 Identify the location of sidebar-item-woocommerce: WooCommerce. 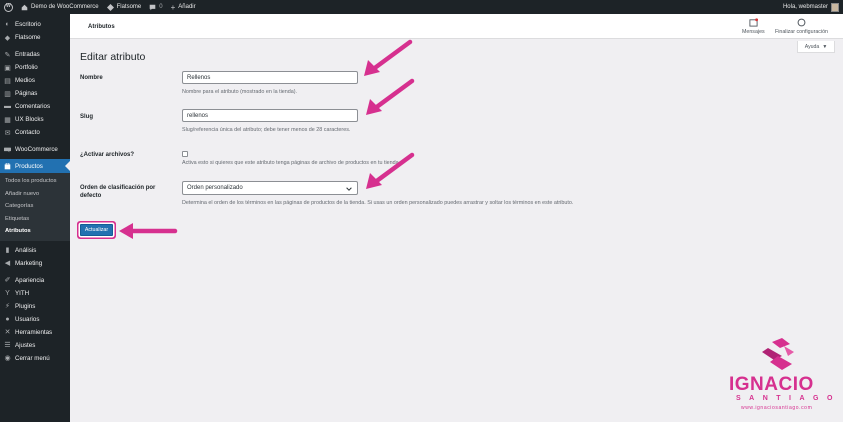
(35, 149).